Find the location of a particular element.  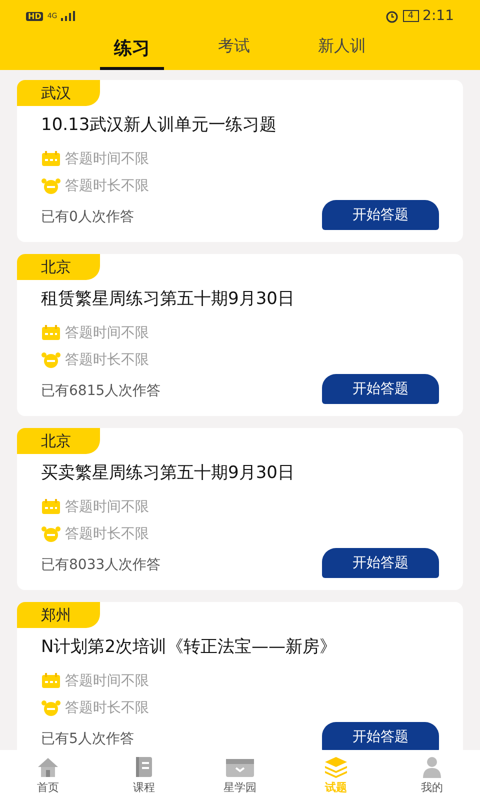

nav-item: 我的 is located at coordinates (432, 775).